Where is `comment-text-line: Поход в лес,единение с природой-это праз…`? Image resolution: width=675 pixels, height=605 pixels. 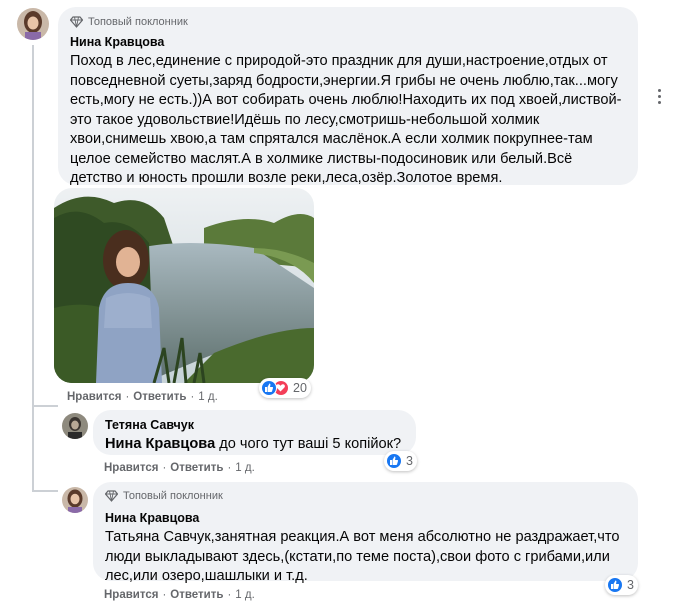 comment-text-line: Поход в лес,единение с природой-это праз… is located at coordinates (339, 61).